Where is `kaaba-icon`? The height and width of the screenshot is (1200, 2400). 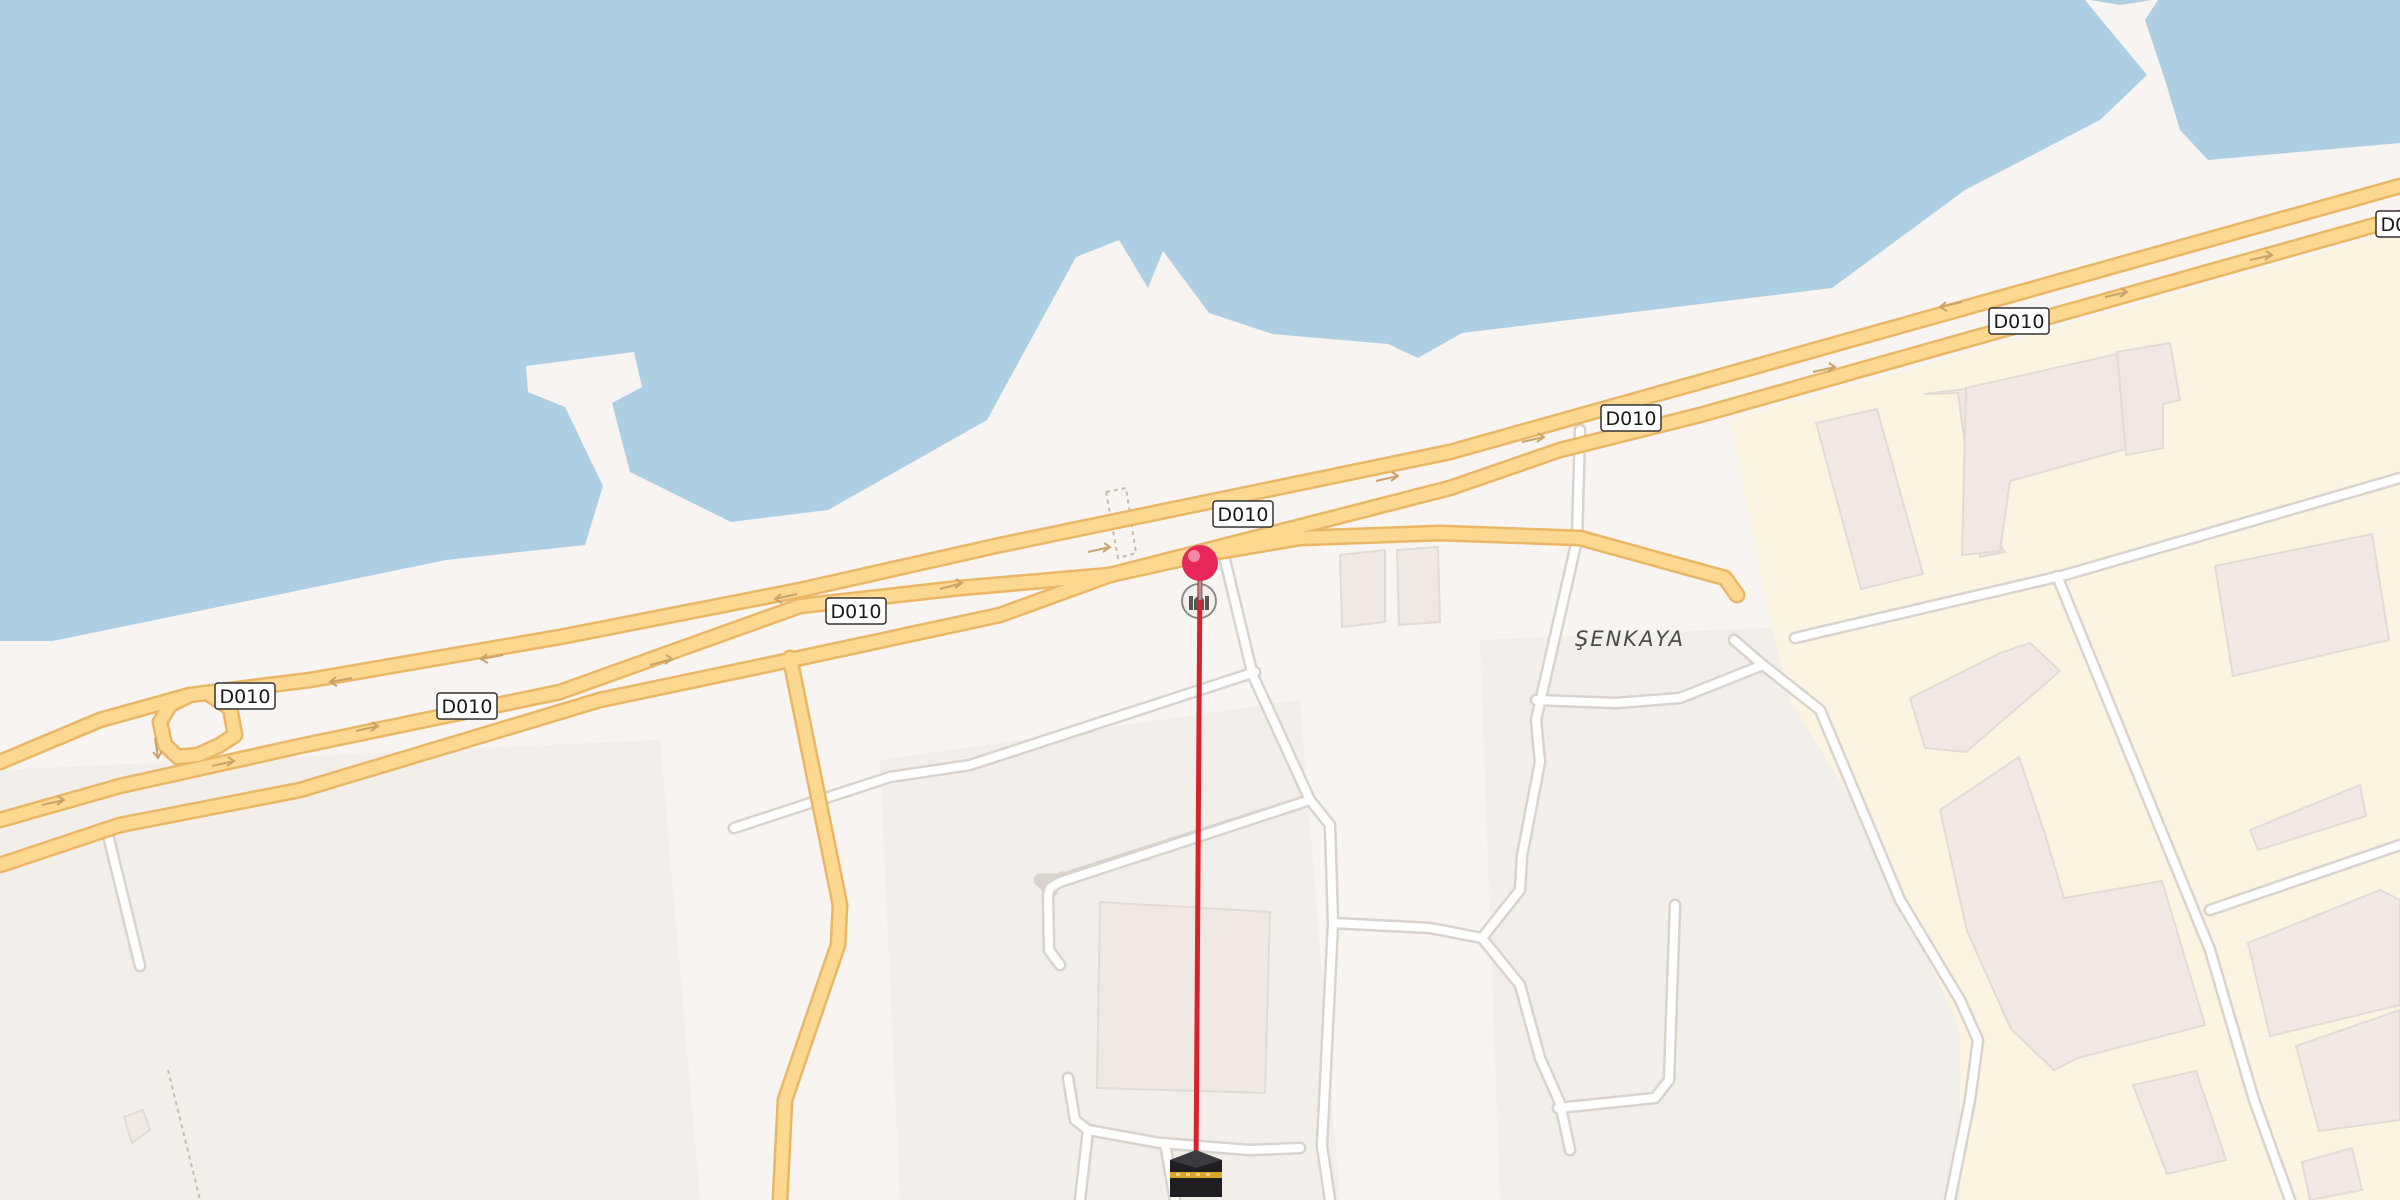 kaaba-icon is located at coordinates (1196, 1173).